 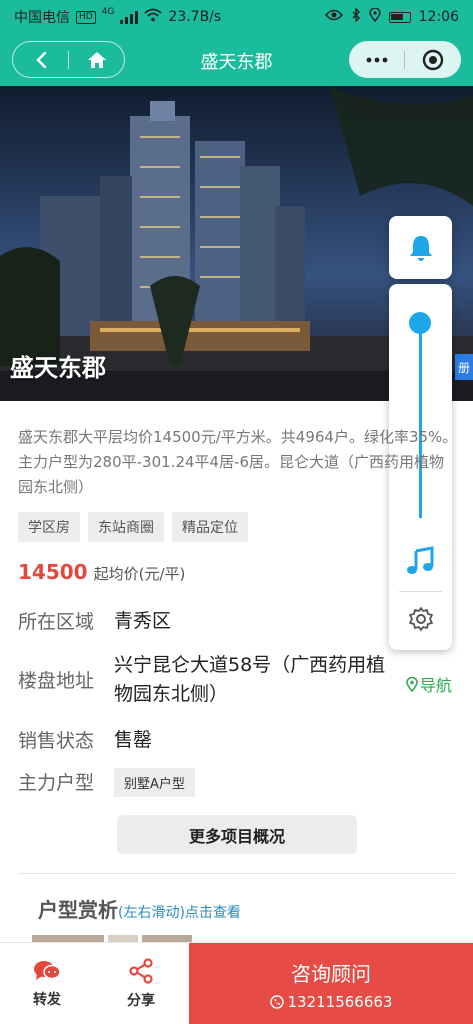 I want to click on gear-icon, so click(x=421, y=619).